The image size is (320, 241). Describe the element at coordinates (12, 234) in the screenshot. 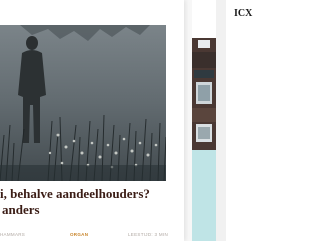

I see `article-author: HAMMARS` at that location.